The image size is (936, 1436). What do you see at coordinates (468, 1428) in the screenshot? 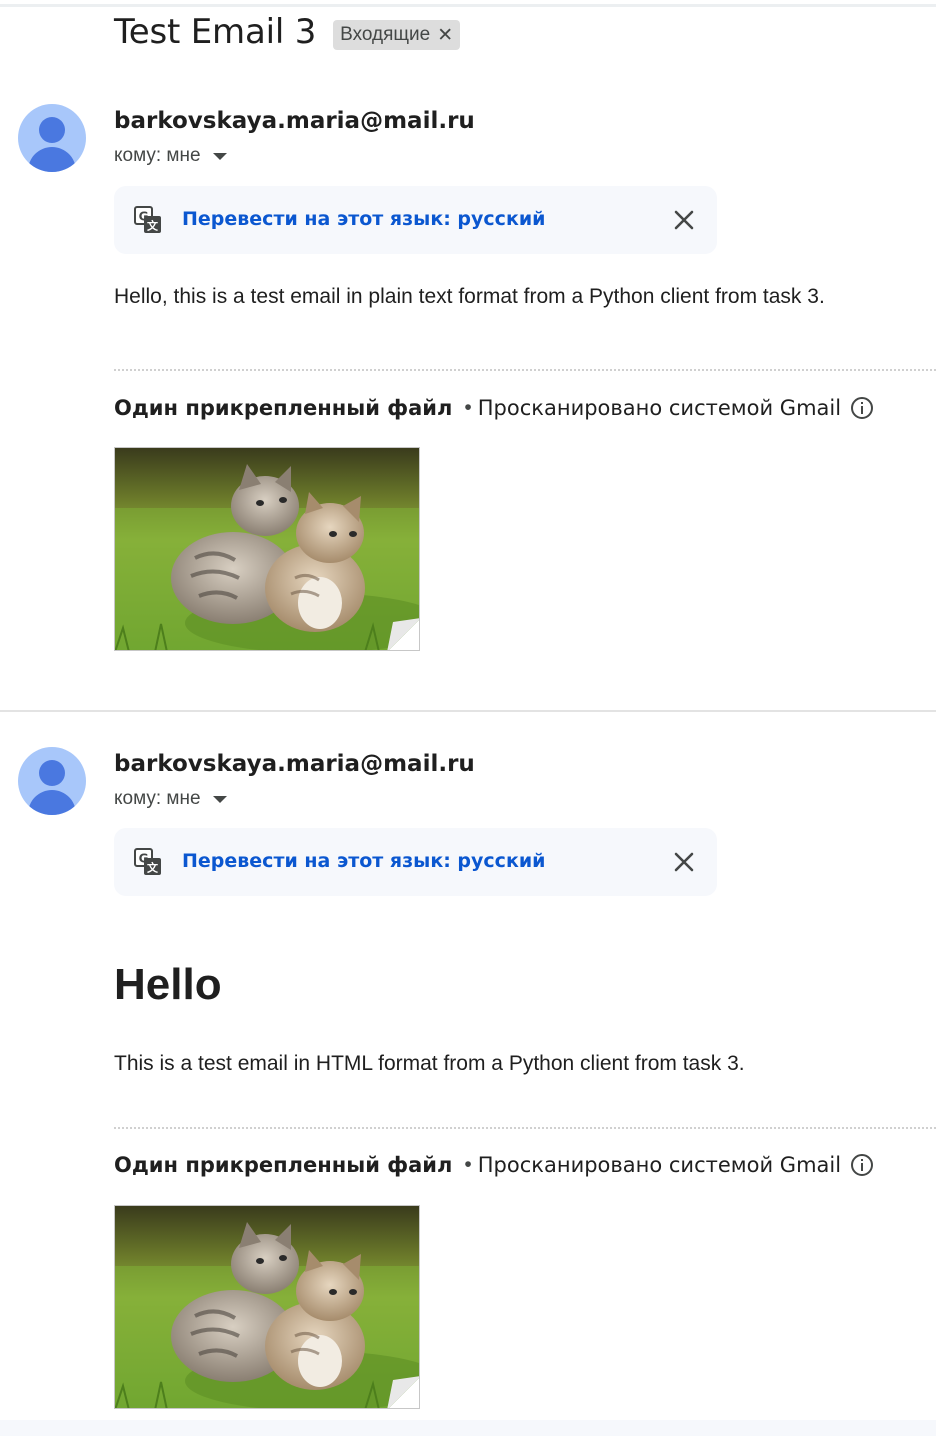
I see `bottom-bar` at bounding box center [468, 1428].